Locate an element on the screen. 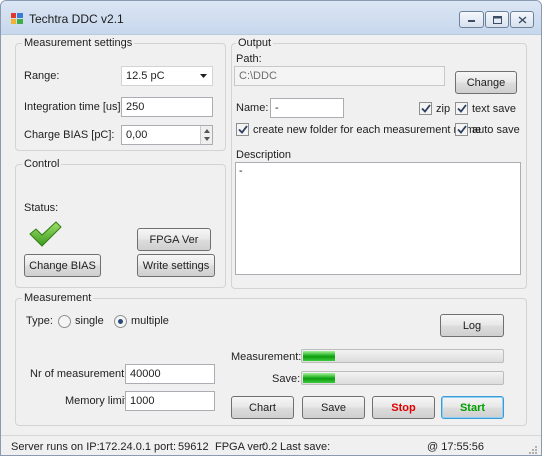 This screenshot has height=456, width=542. control-label: Control is located at coordinates (42, 164).